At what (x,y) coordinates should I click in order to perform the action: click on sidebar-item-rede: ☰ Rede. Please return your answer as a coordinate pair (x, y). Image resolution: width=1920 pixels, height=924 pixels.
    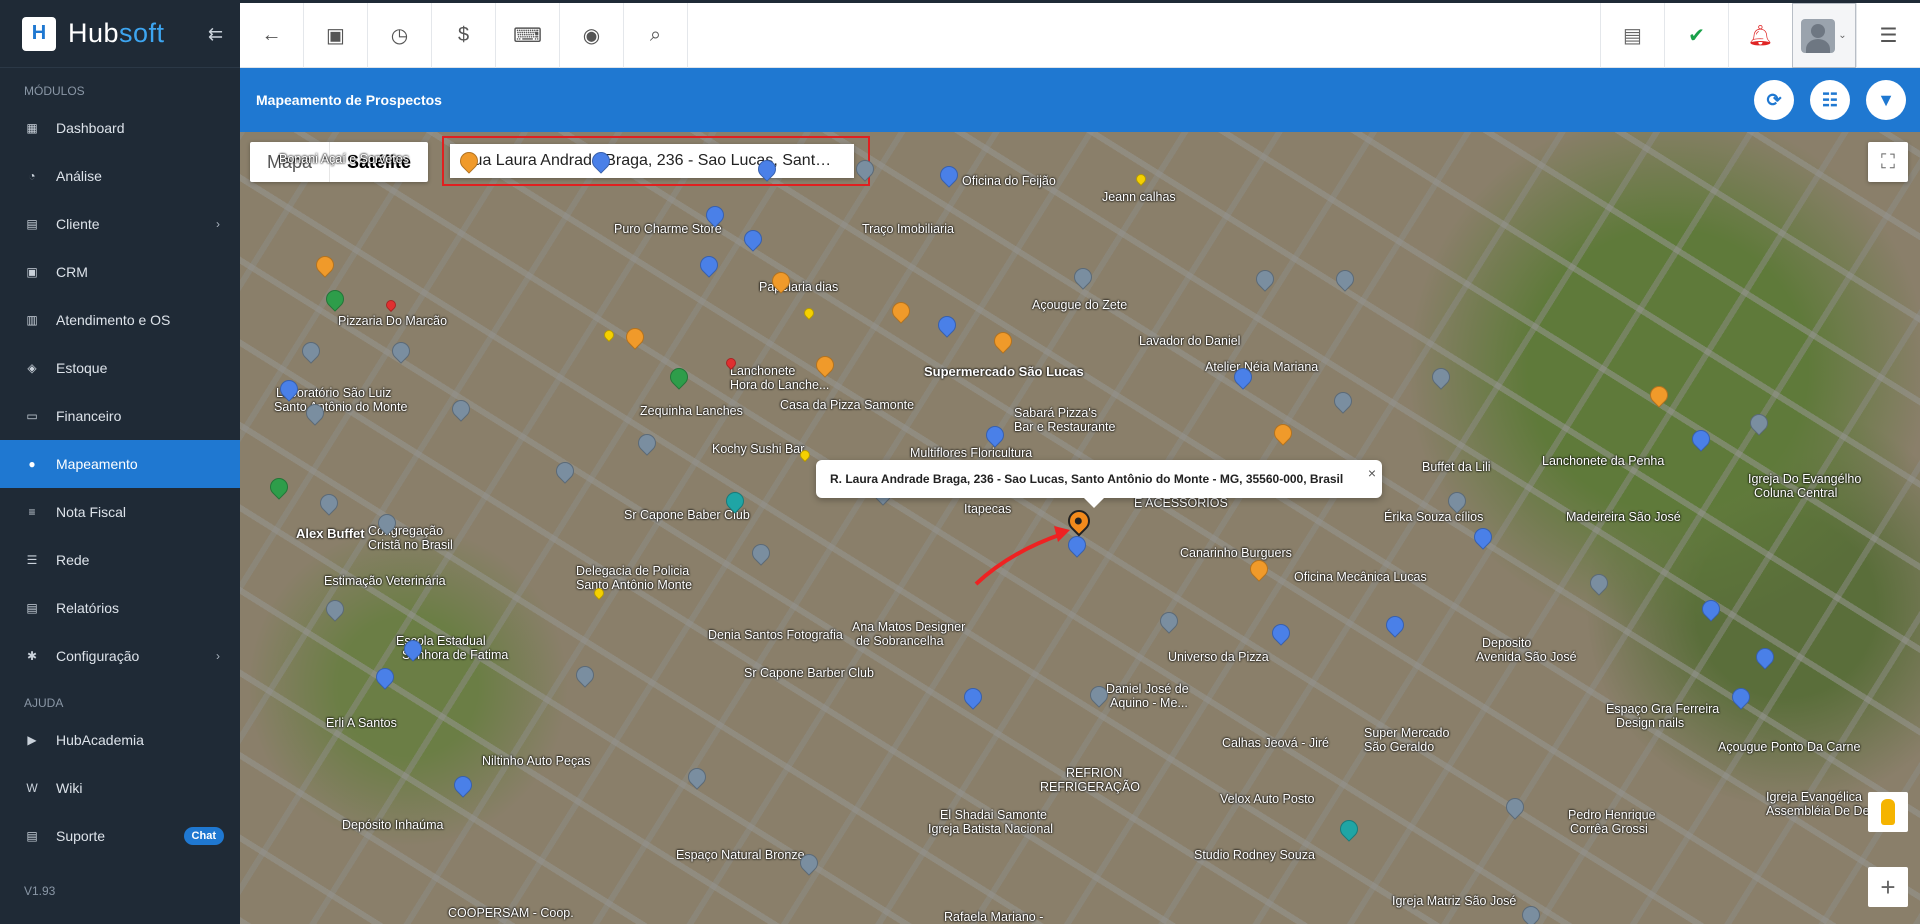
    Looking at the image, I should click on (120, 560).